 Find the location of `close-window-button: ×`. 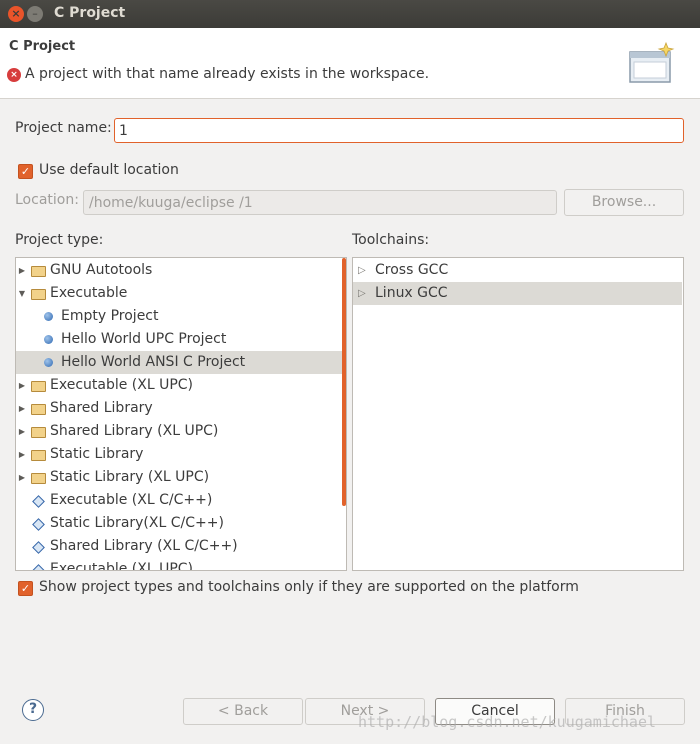

close-window-button: × is located at coordinates (16, 14).